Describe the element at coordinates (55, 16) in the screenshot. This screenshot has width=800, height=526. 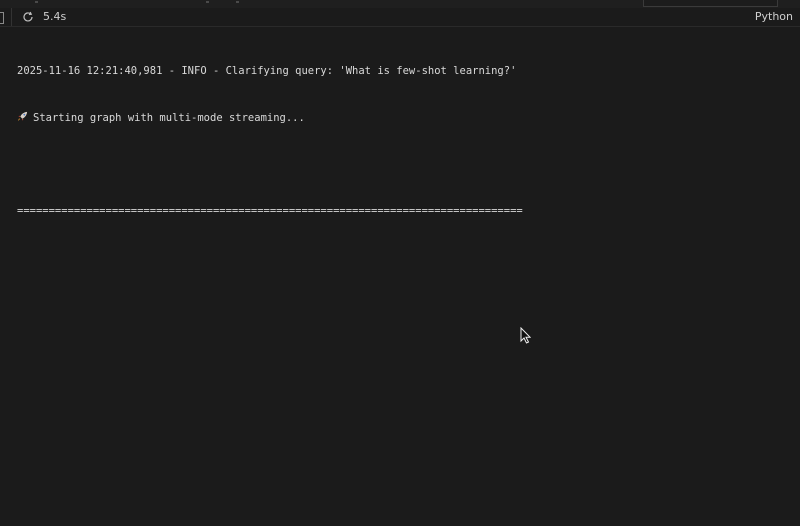
I see `execution-time: 5.4s` at that location.